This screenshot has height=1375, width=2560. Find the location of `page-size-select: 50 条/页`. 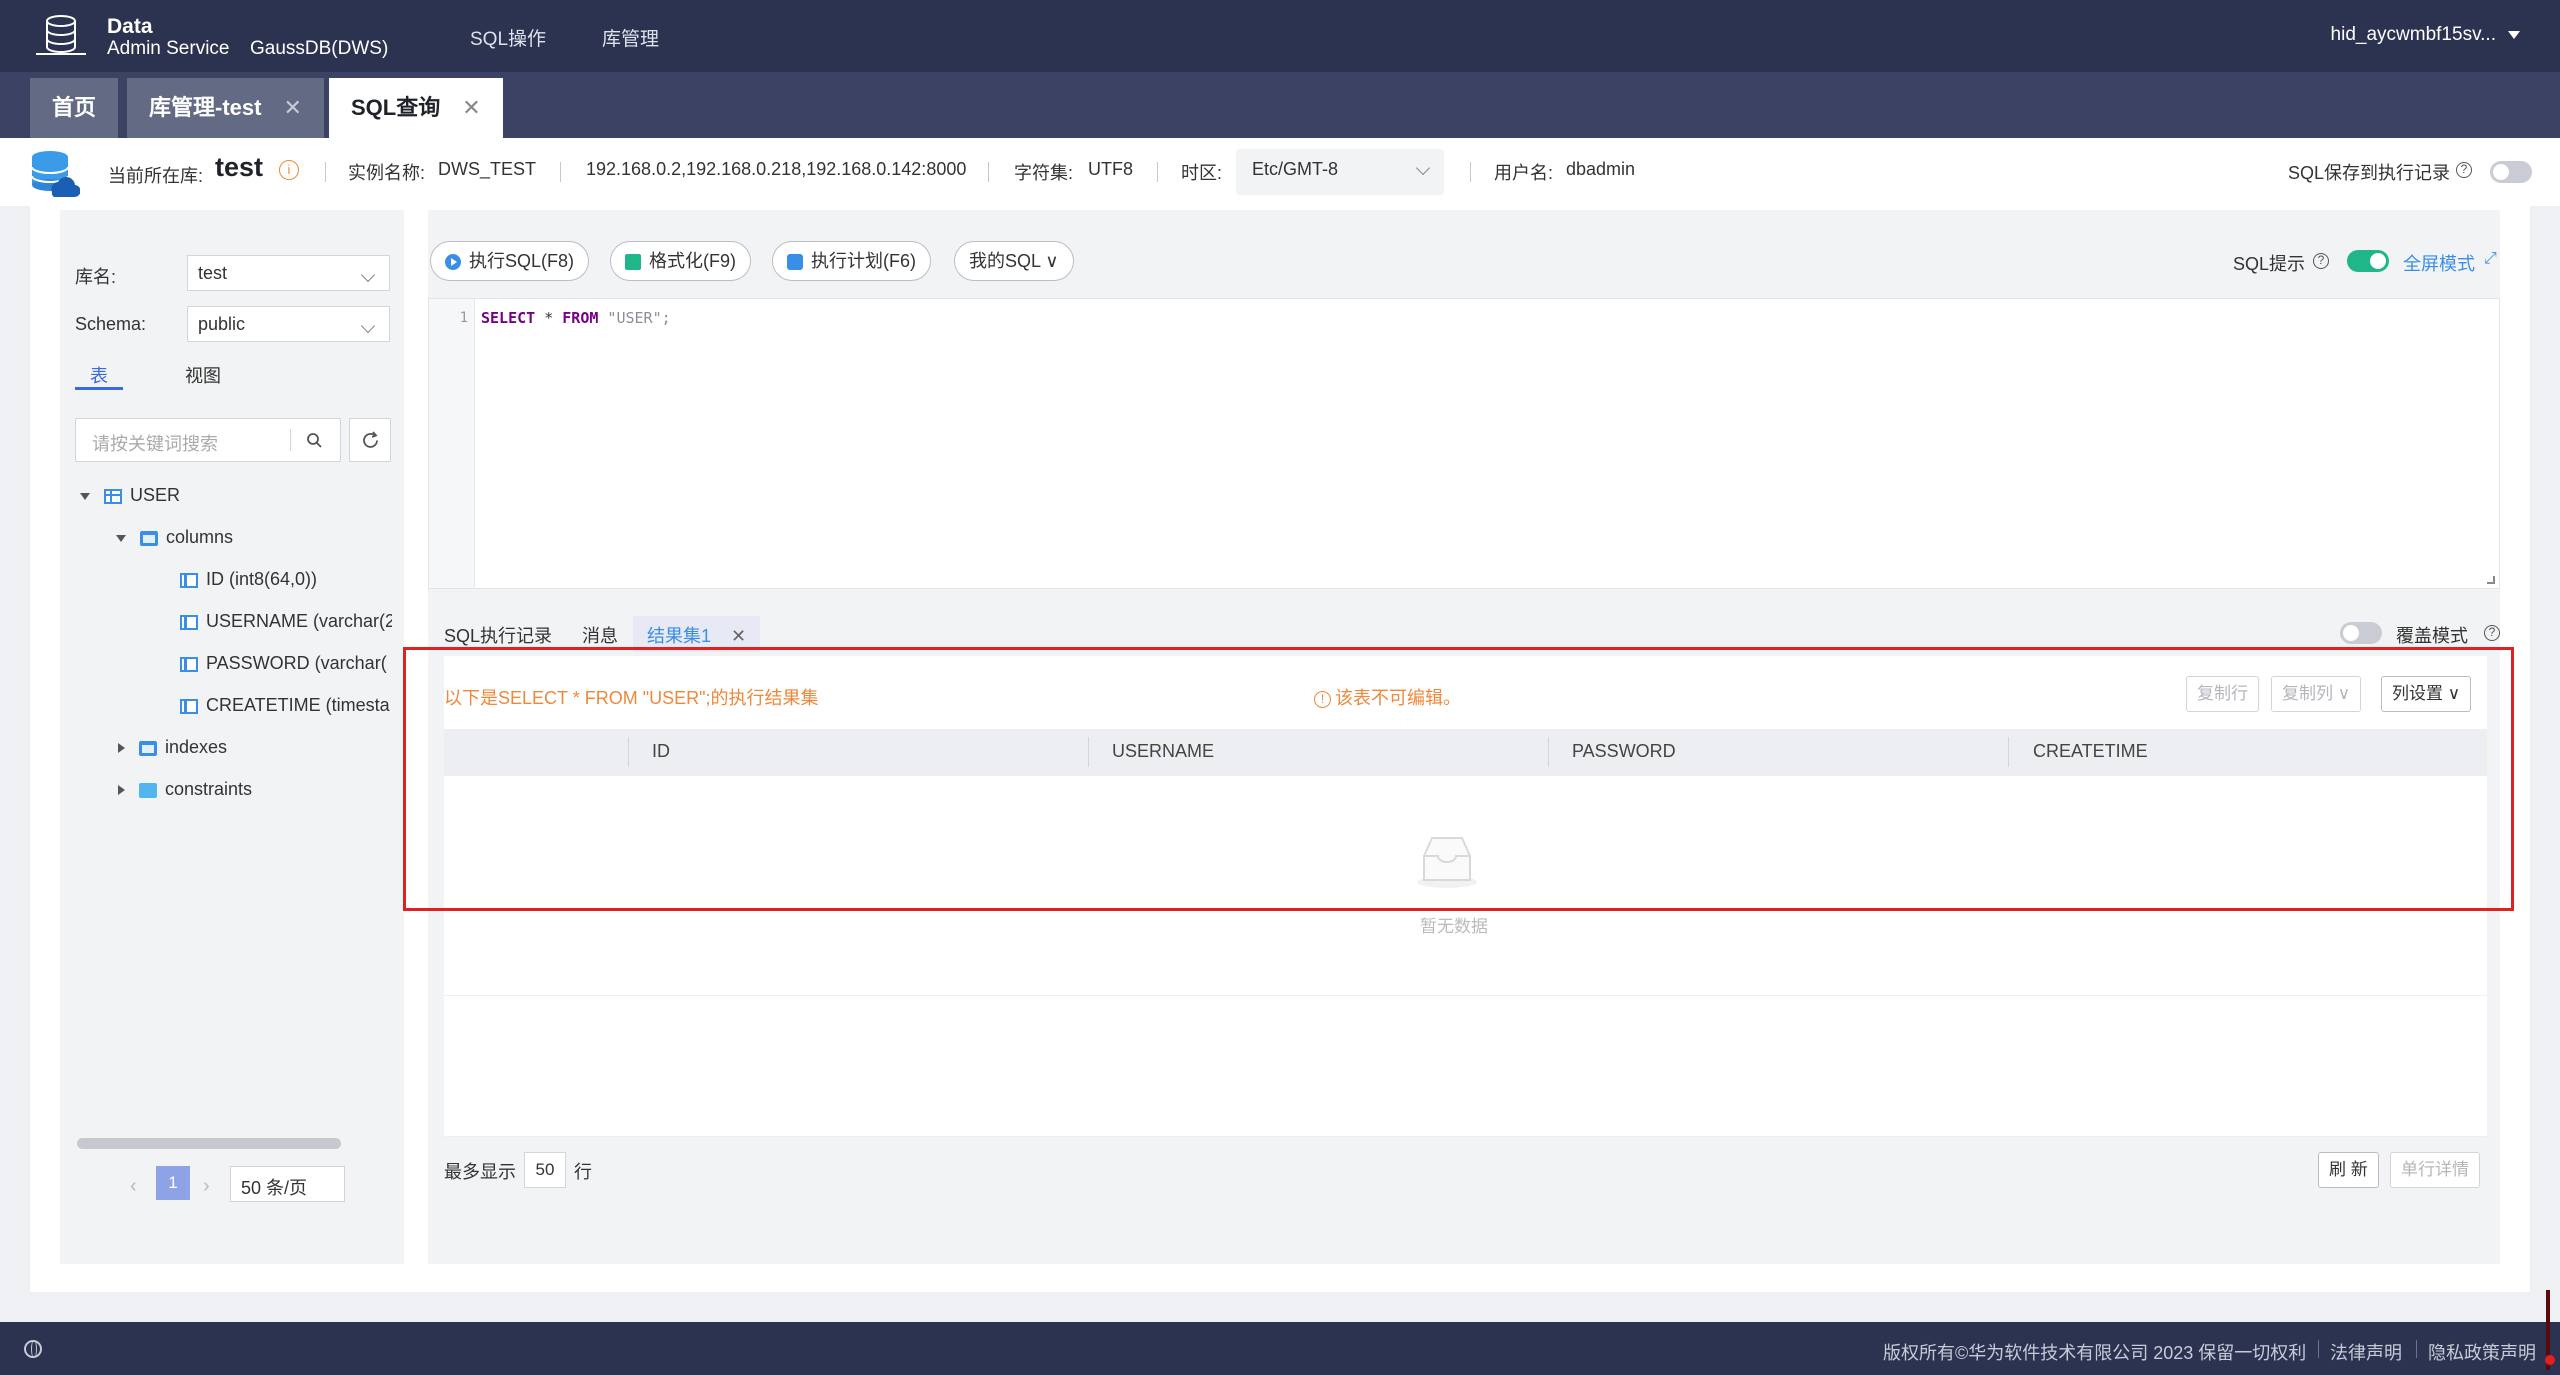

page-size-select: 50 条/页 is located at coordinates (287, 1184).